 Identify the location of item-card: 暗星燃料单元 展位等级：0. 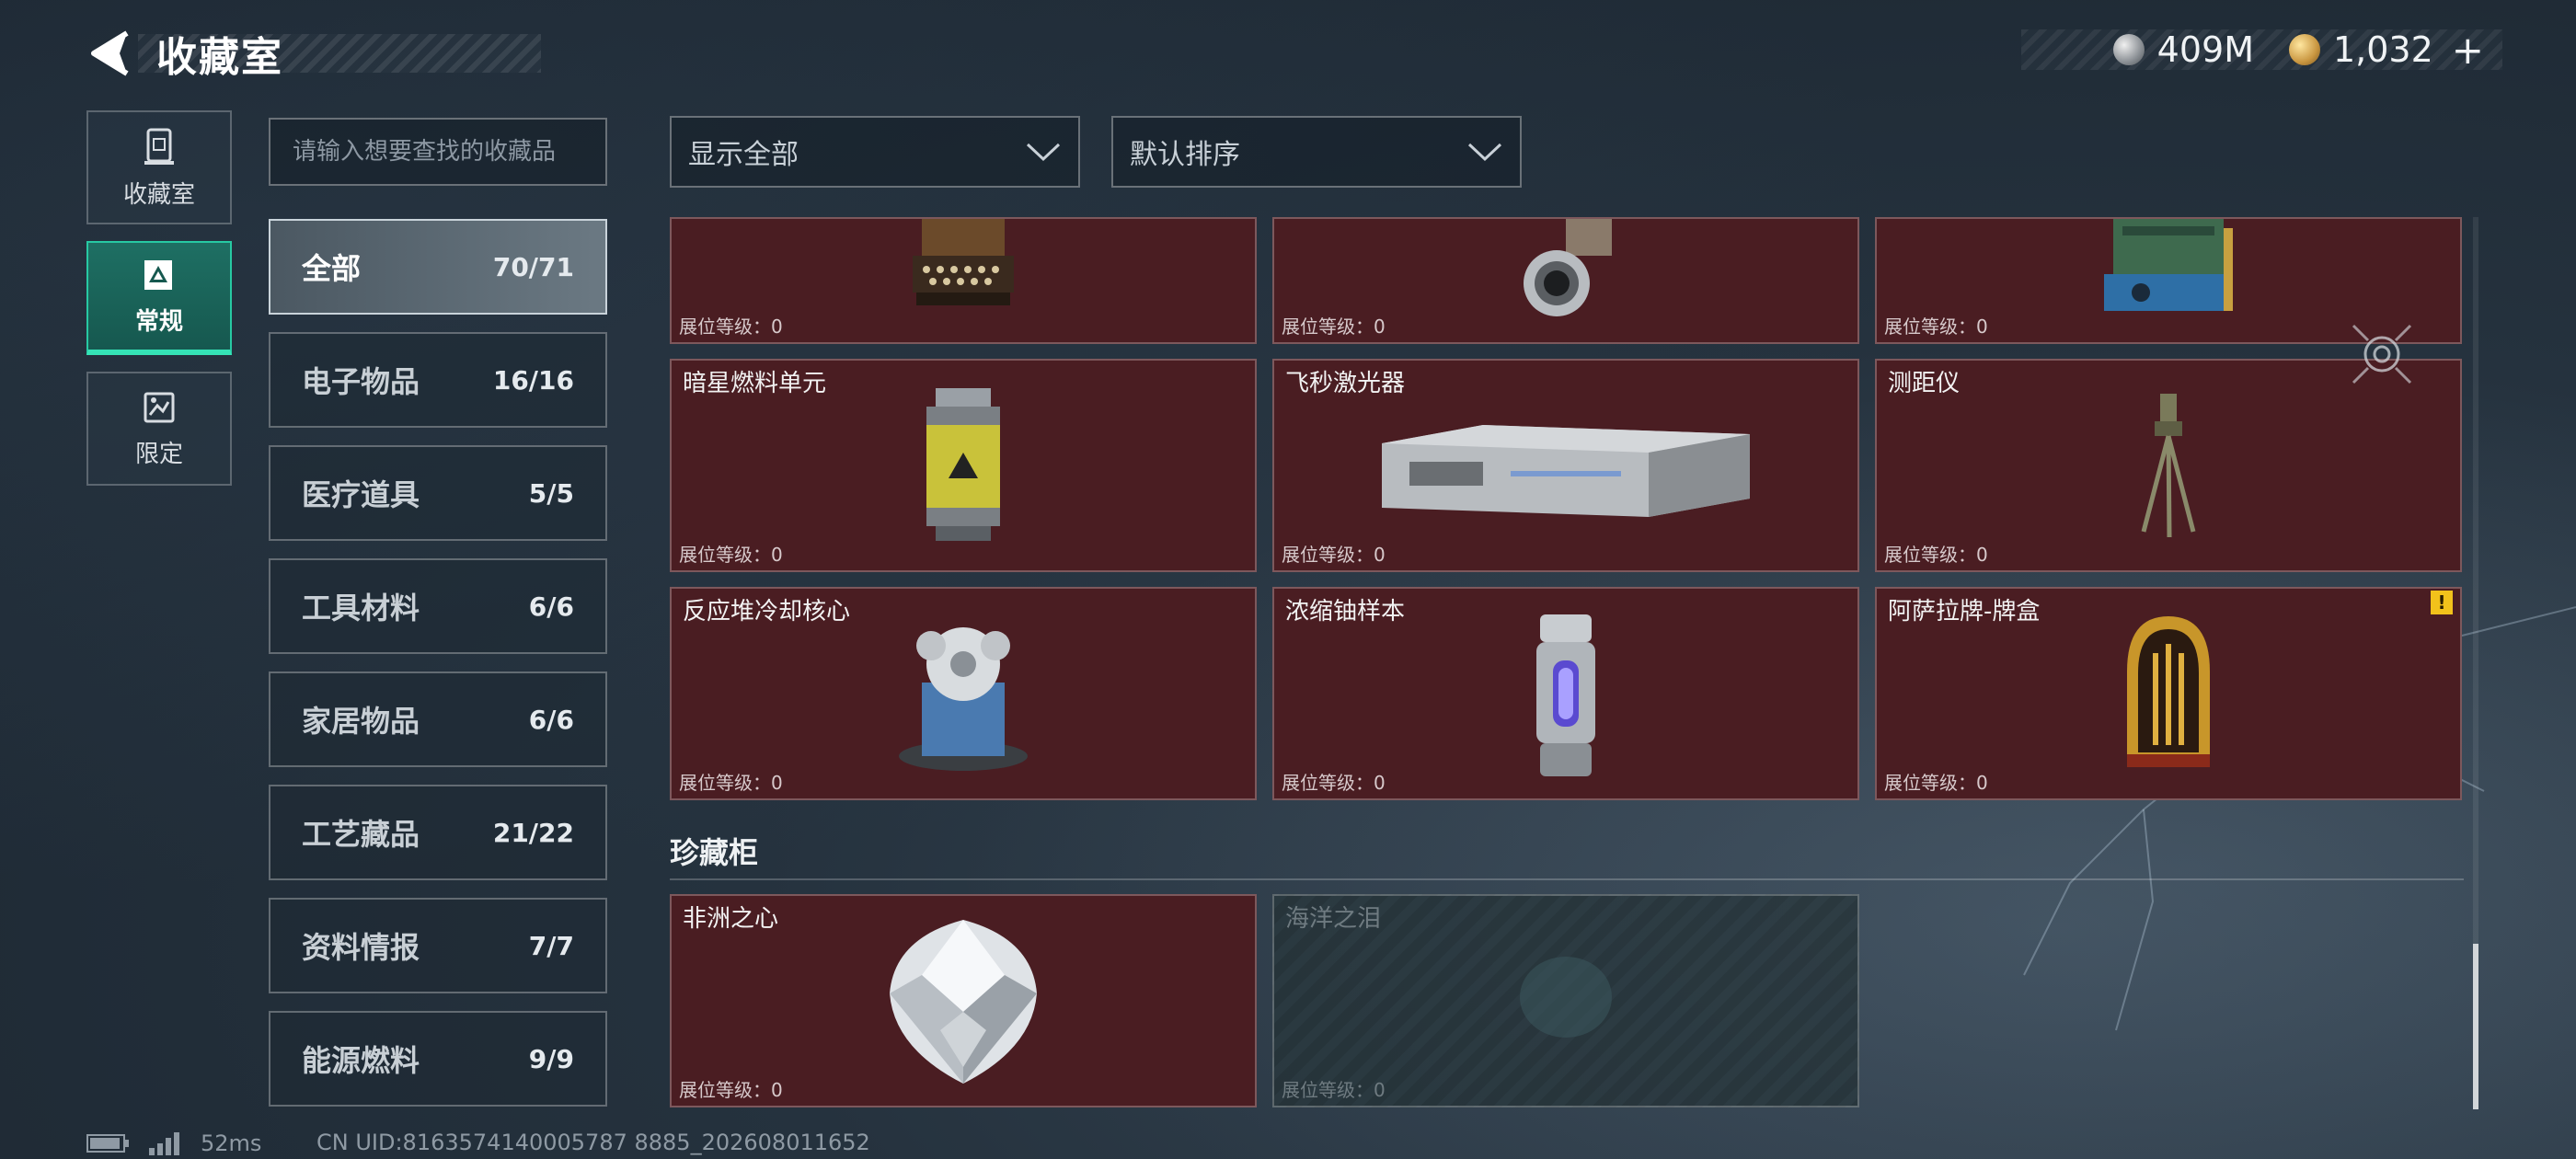
(963, 465).